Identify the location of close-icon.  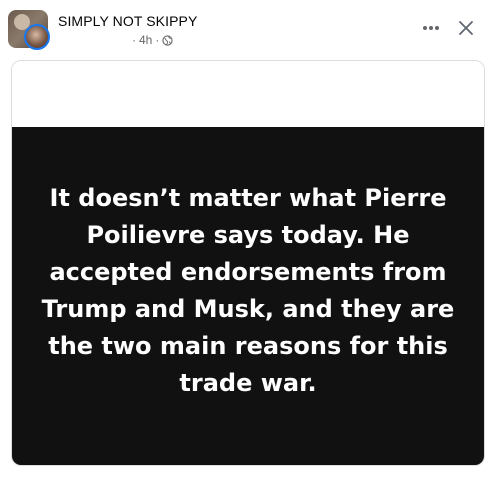
(466, 28).